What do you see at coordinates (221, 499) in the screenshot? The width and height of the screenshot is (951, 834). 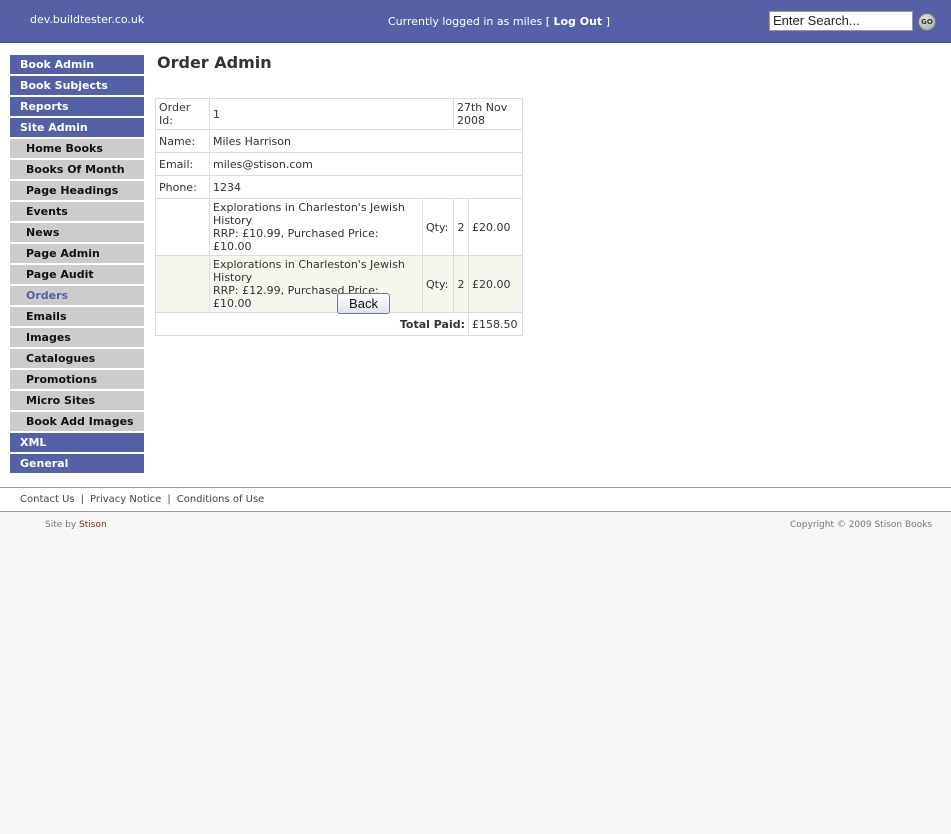 I see `conditions-of-use-link: Conditions of Use` at bounding box center [221, 499].